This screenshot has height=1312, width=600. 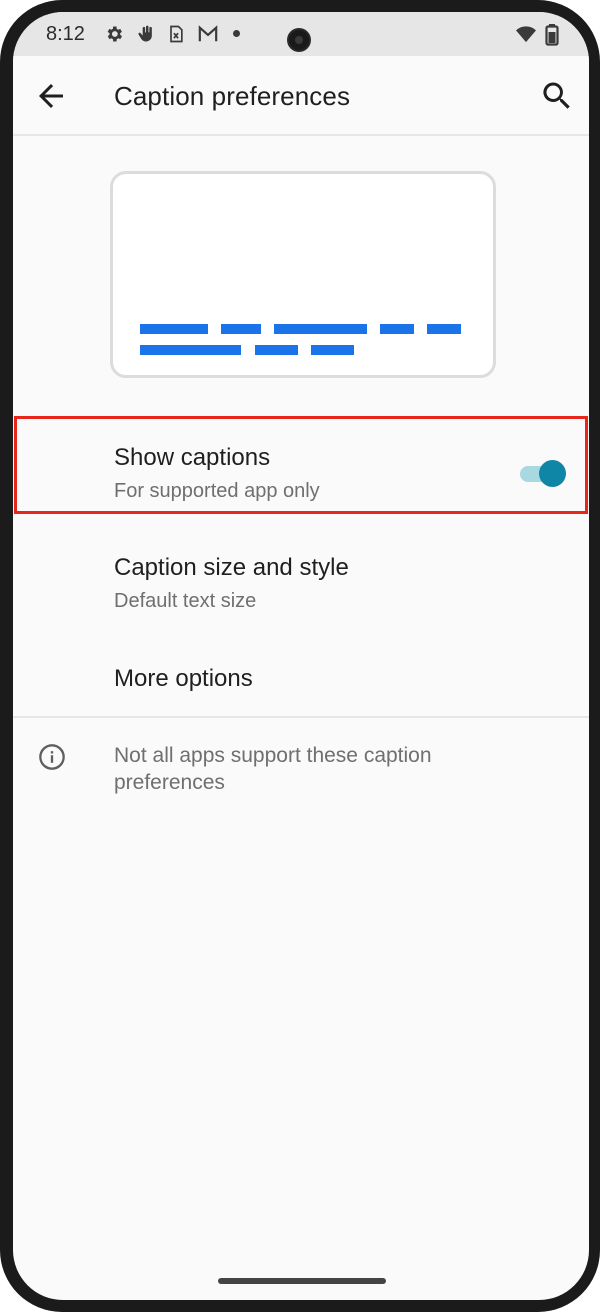 What do you see at coordinates (301, 678) in the screenshot?
I see `more-options-row: More options` at bounding box center [301, 678].